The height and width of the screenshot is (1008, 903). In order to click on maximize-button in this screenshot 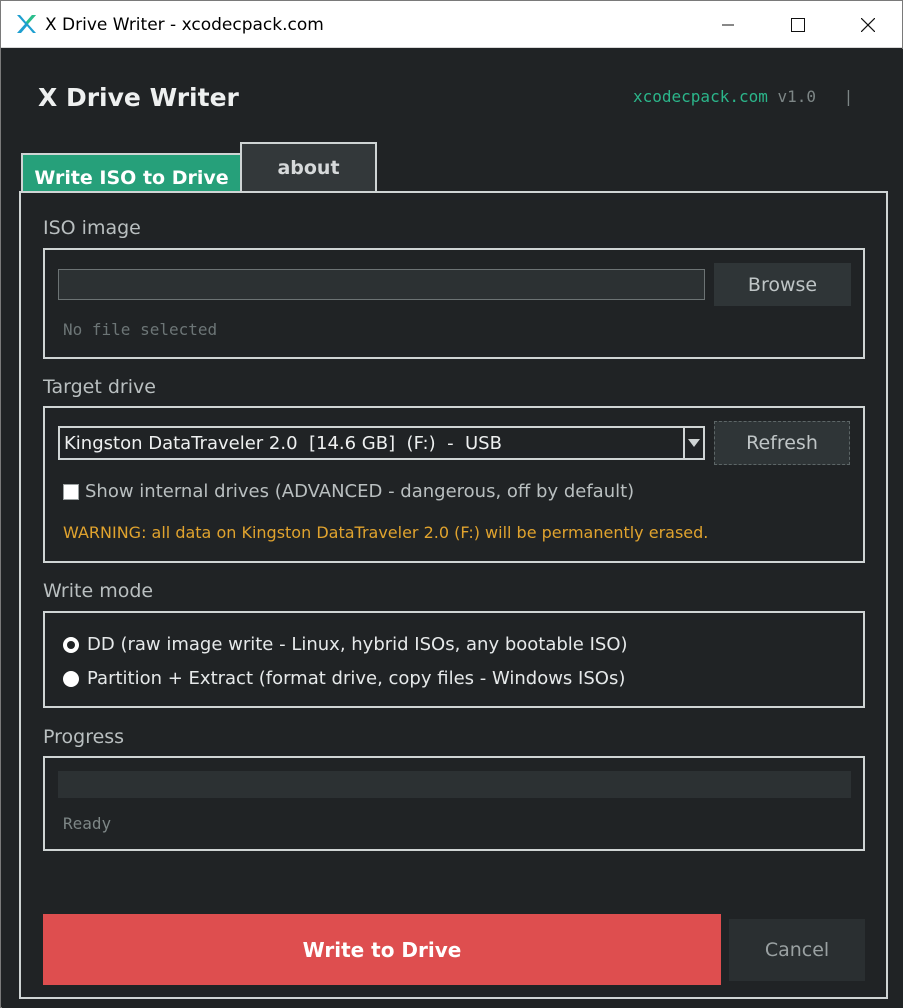, I will do `click(798, 24)`.